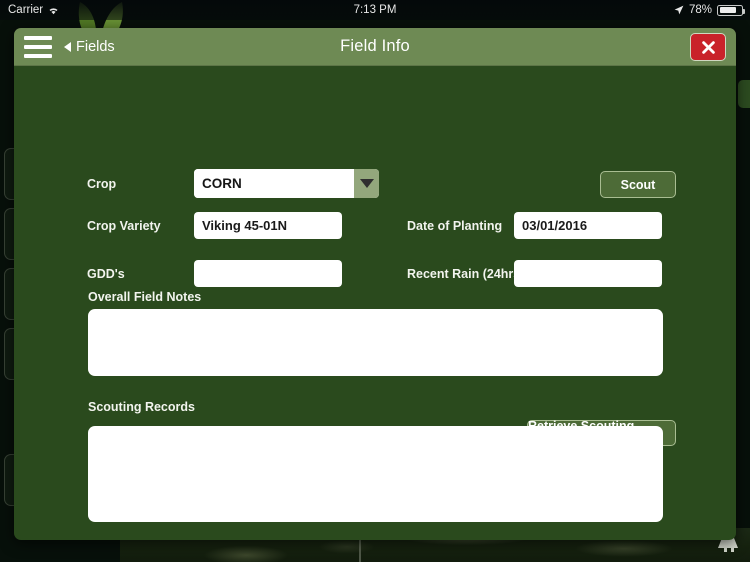 The height and width of the screenshot is (562, 750). I want to click on crop-dropdown-arrow-button, so click(366, 183).